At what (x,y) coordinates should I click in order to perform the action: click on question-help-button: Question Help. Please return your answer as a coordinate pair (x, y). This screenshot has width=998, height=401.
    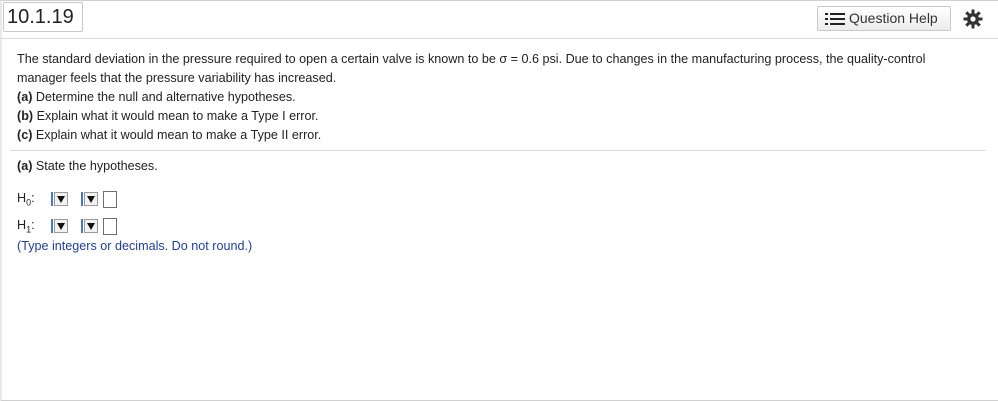
    Looking at the image, I should click on (884, 18).